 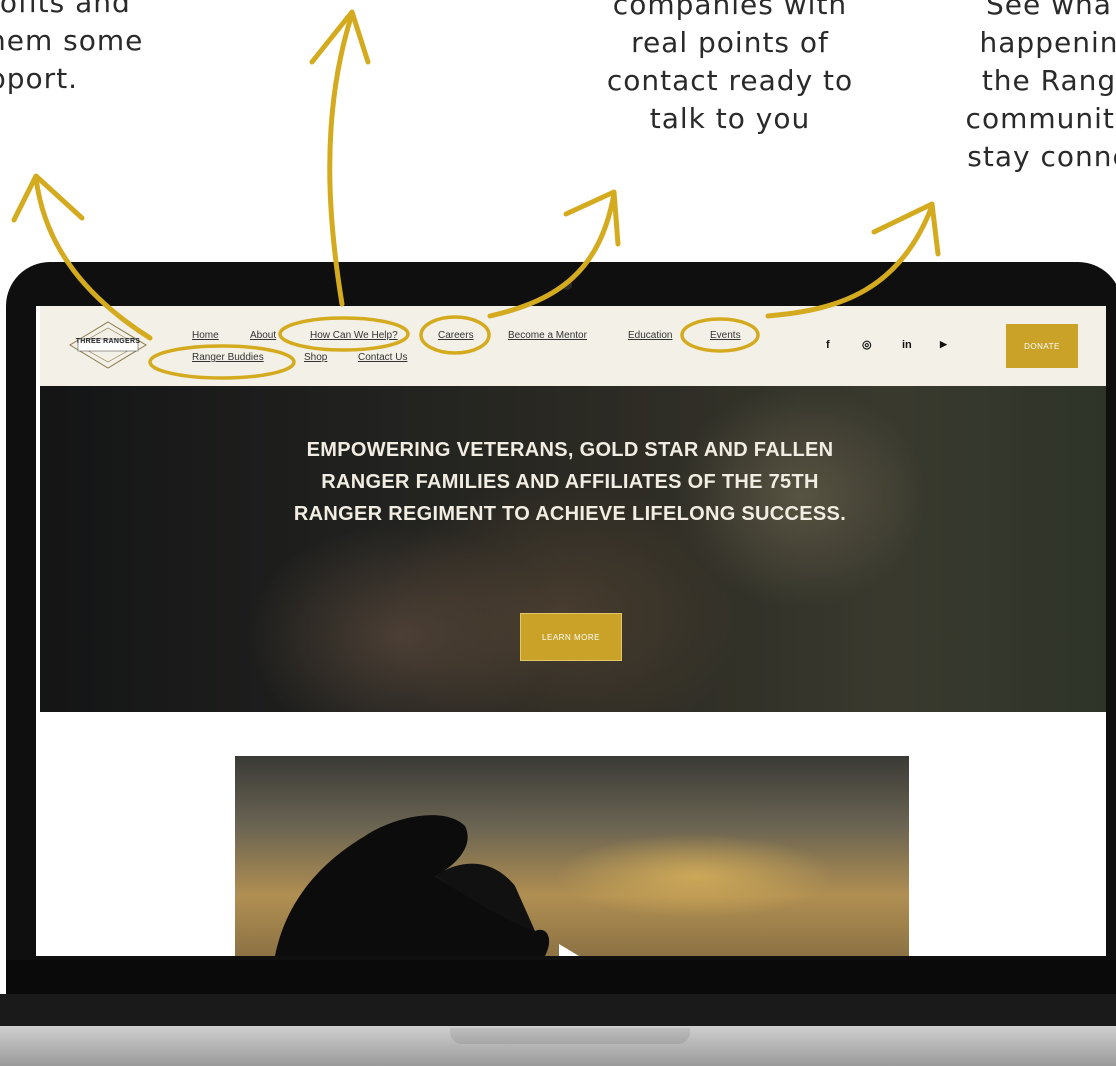 I want to click on nav-education: Education, so click(x=650, y=335).